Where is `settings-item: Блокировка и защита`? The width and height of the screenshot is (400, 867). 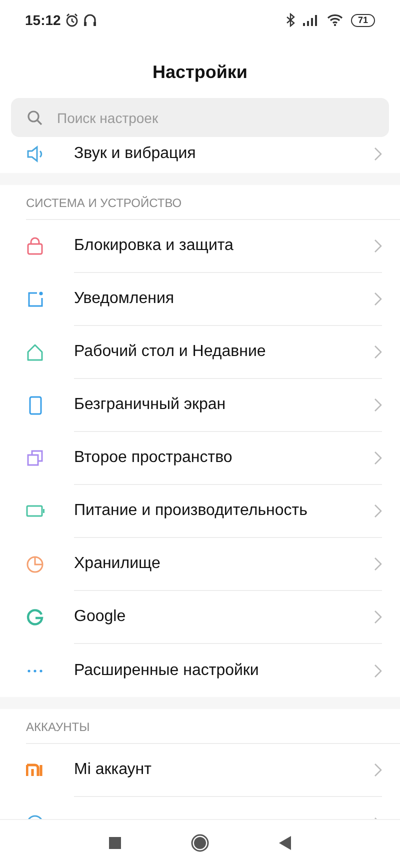
settings-item: Блокировка и защита is located at coordinates (200, 246).